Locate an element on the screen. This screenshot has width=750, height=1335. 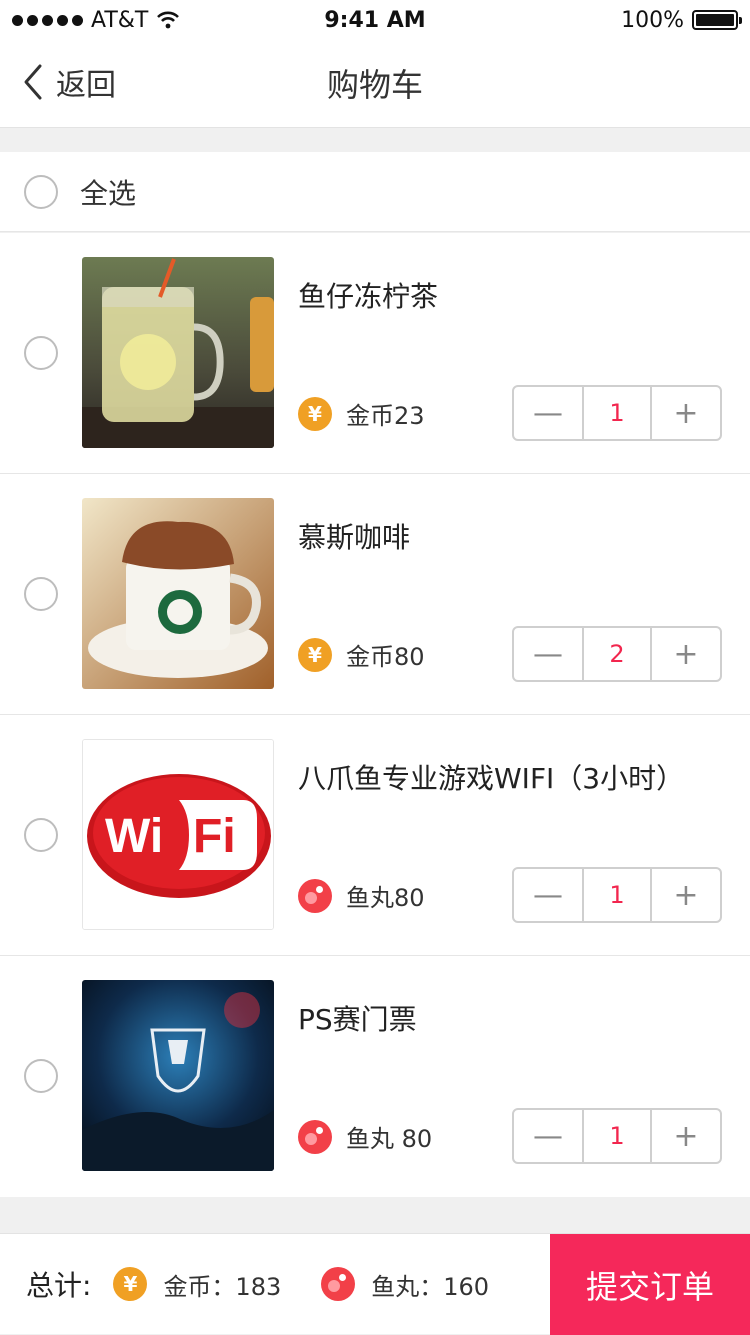
battery-percent: 100% is located at coordinates (652, 20).